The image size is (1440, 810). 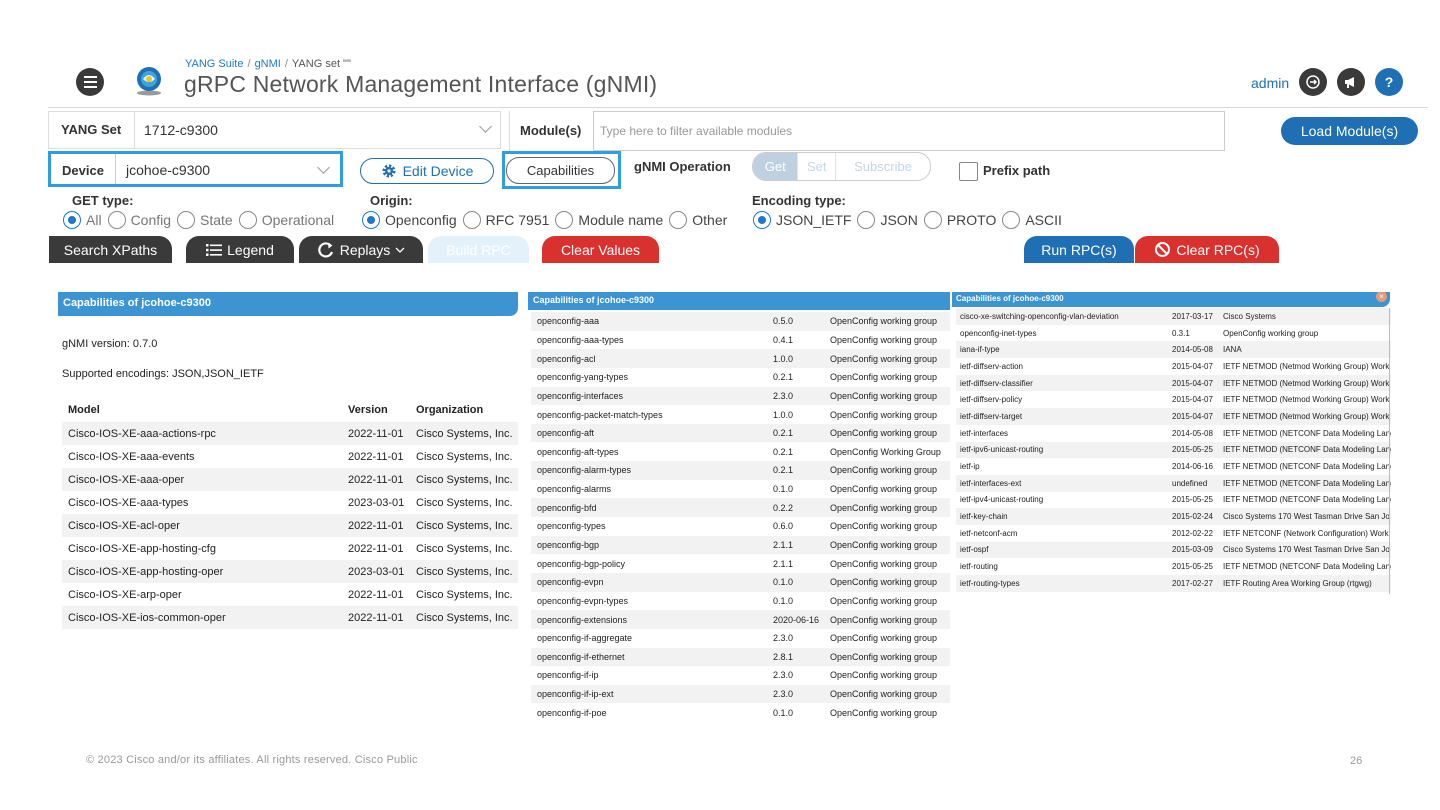 What do you see at coordinates (110, 249) in the screenshot?
I see `search-xpaths-button: Search XPaths` at bounding box center [110, 249].